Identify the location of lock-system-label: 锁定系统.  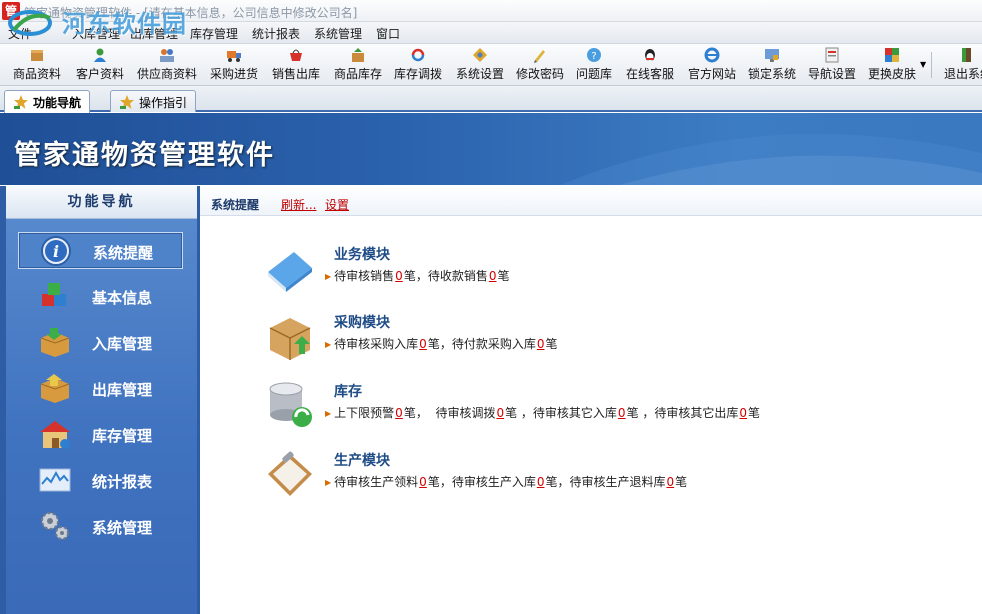
(771, 74).